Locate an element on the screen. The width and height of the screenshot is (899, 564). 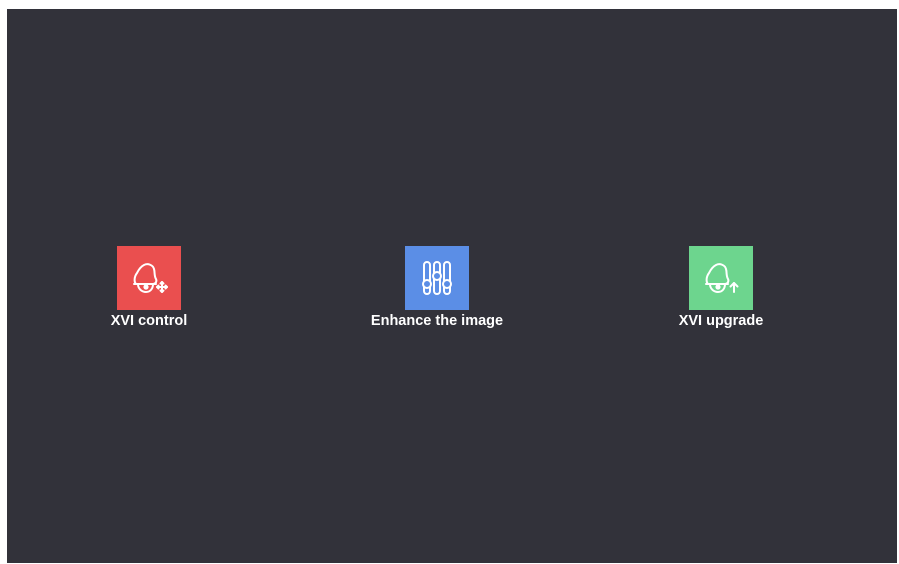
xvi-upgrade-icon-box is located at coordinates (721, 278).